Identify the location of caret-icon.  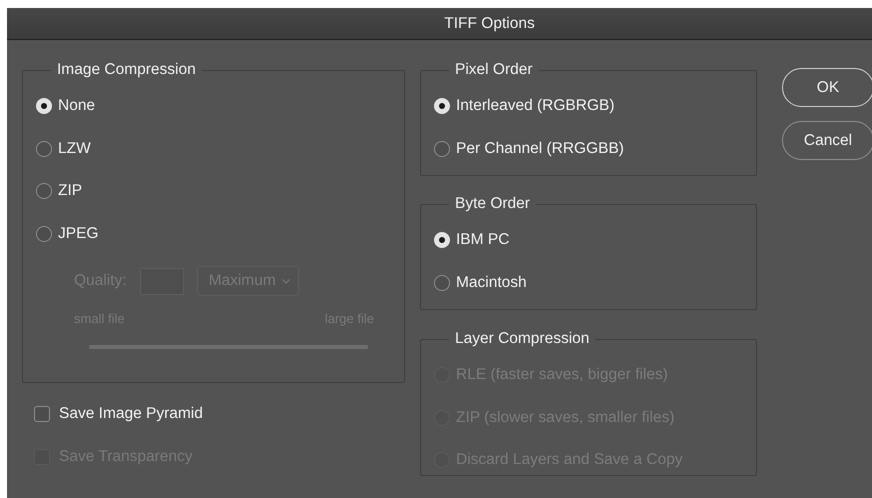
(286, 281).